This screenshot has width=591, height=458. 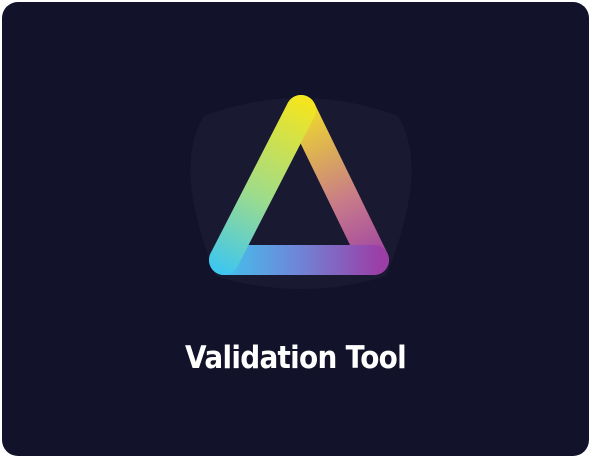 I want to click on app-title: Validation Tool, so click(x=296, y=358).